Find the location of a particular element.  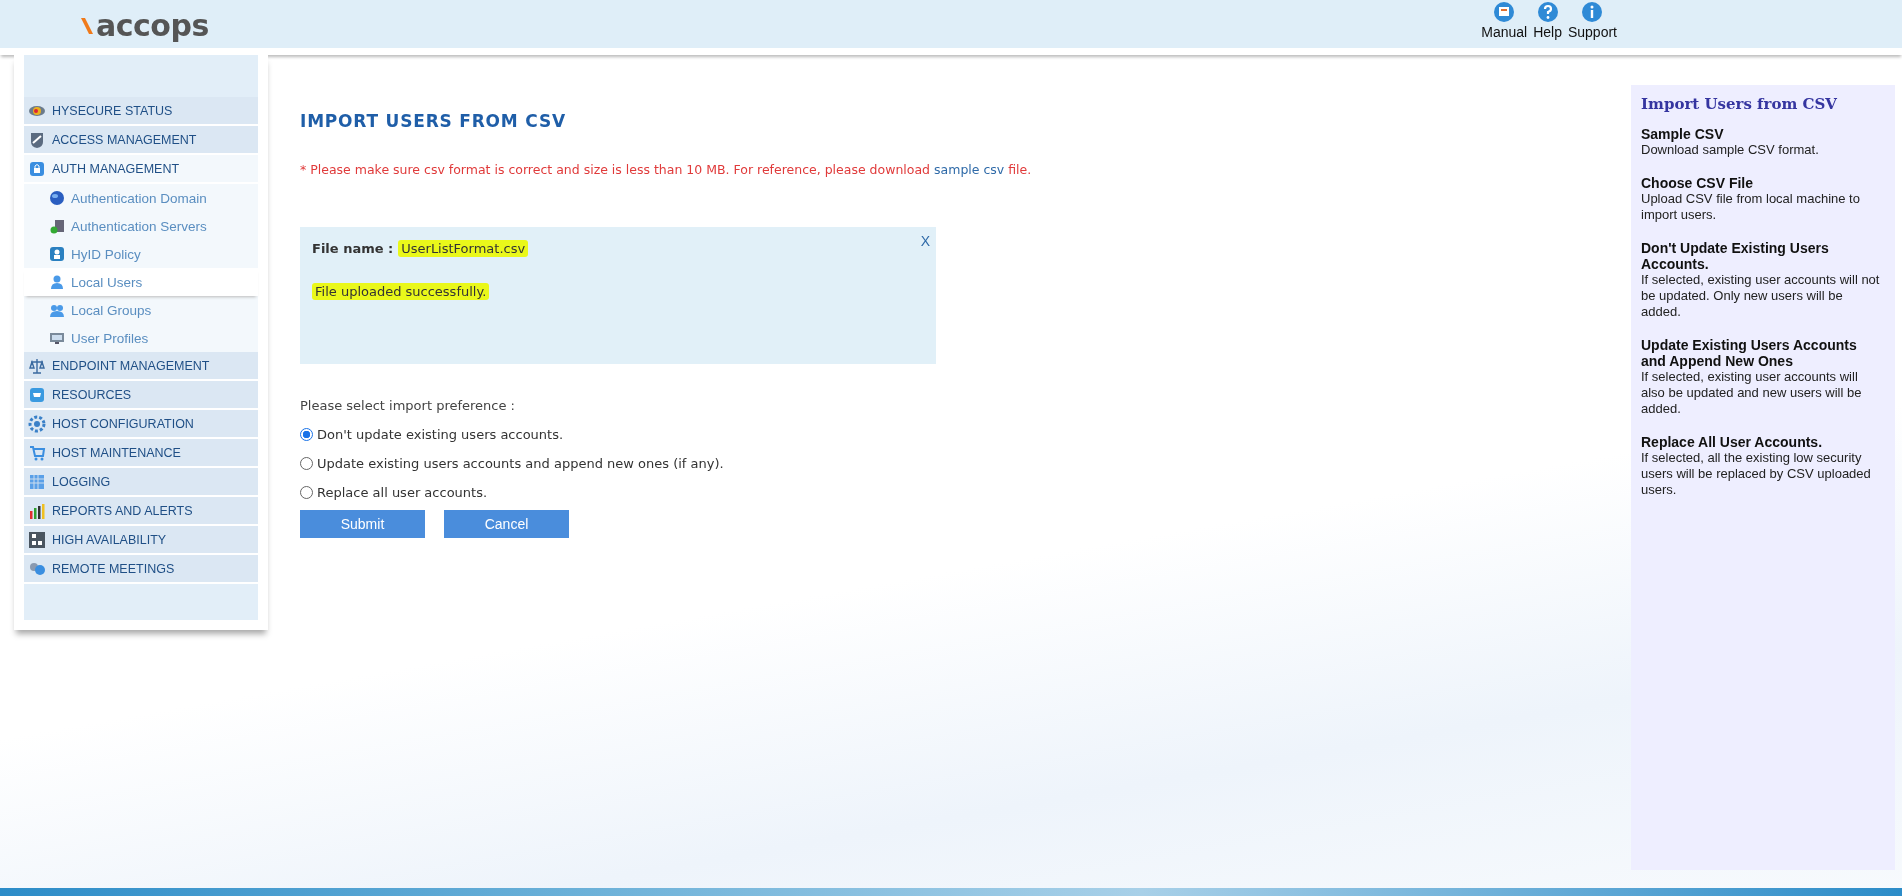

lock-icon is located at coordinates (37, 168).